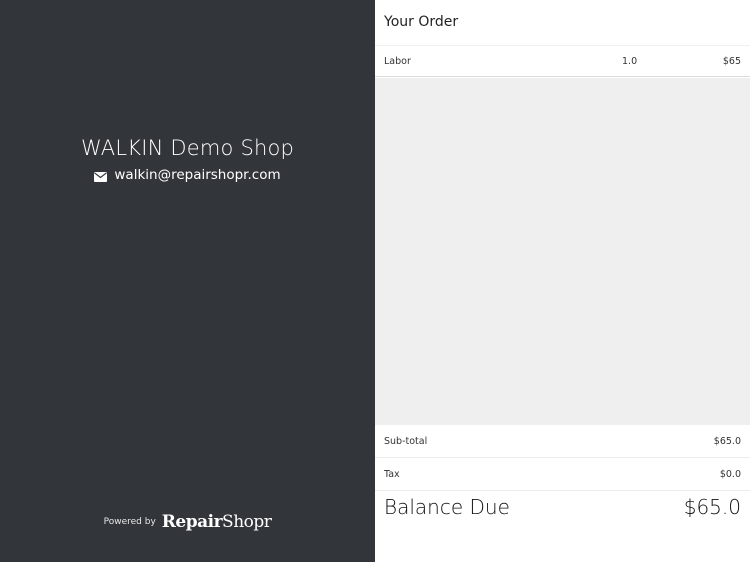 The width and height of the screenshot is (750, 562). What do you see at coordinates (562, 441) in the screenshot?
I see `subtotal-row: Sub-total $65.0` at bounding box center [562, 441].